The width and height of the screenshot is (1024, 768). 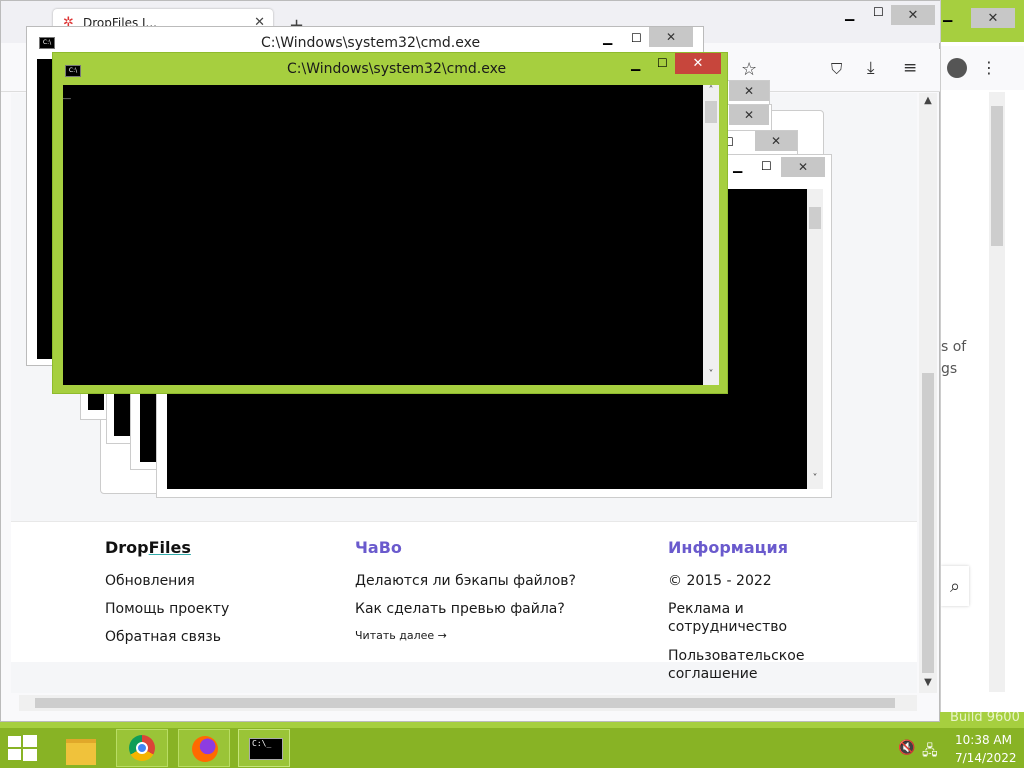 What do you see at coordinates (878, 12) in the screenshot?
I see `browser-maximize-button: ☐` at bounding box center [878, 12].